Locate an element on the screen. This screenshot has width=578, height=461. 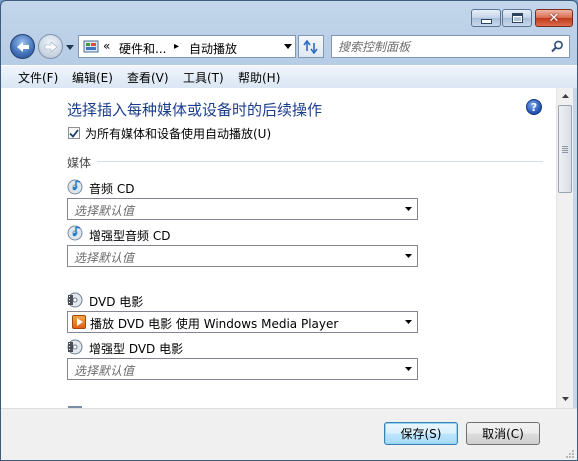
cancel-button: 取消(C) is located at coordinates (503, 433).